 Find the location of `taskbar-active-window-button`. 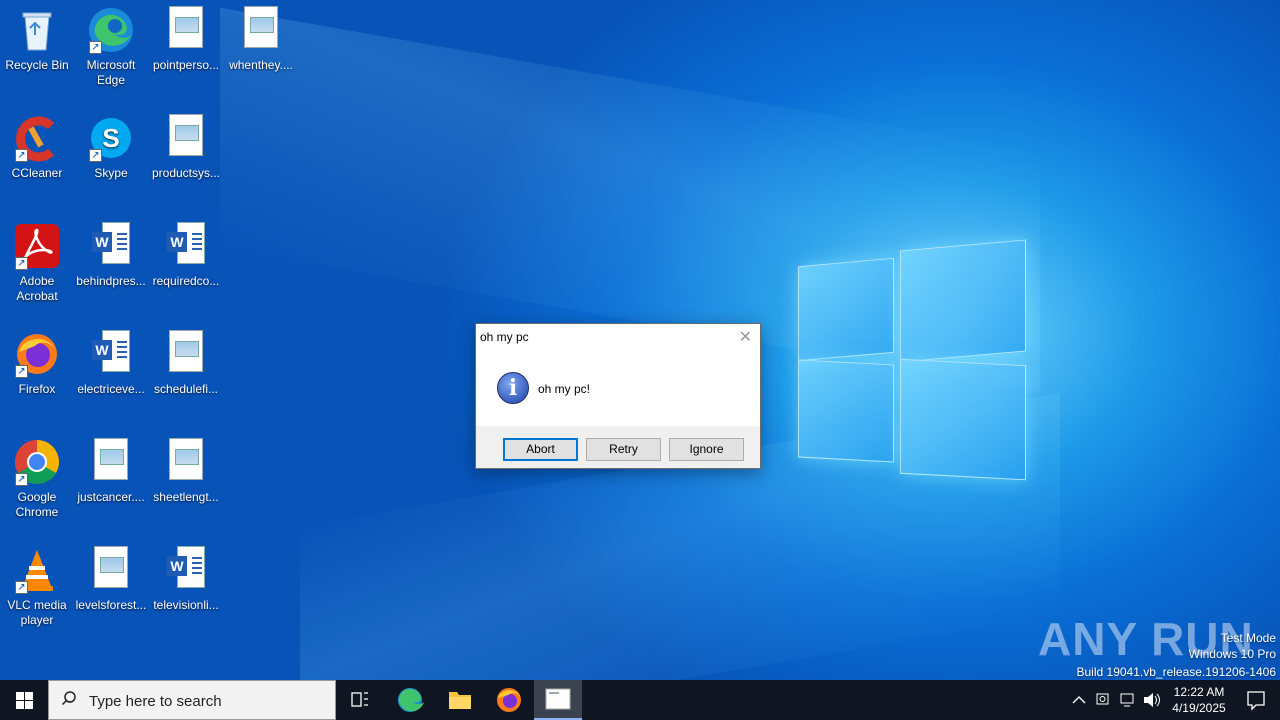

taskbar-active-window-button is located at coordinates (558, 700).